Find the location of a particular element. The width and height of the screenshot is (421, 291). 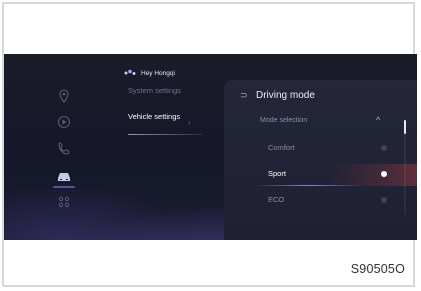

figure-code: S90505O is located at coordinates (377, 269).